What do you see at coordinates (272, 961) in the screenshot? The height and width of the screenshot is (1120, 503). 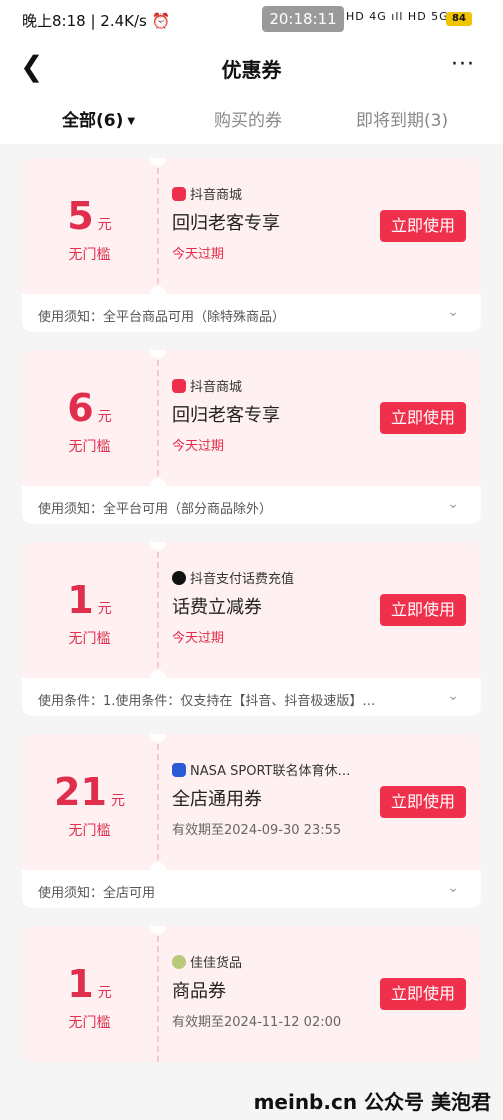 I see `shop-name: 佳佳货品` at bounding box center [272, 961].